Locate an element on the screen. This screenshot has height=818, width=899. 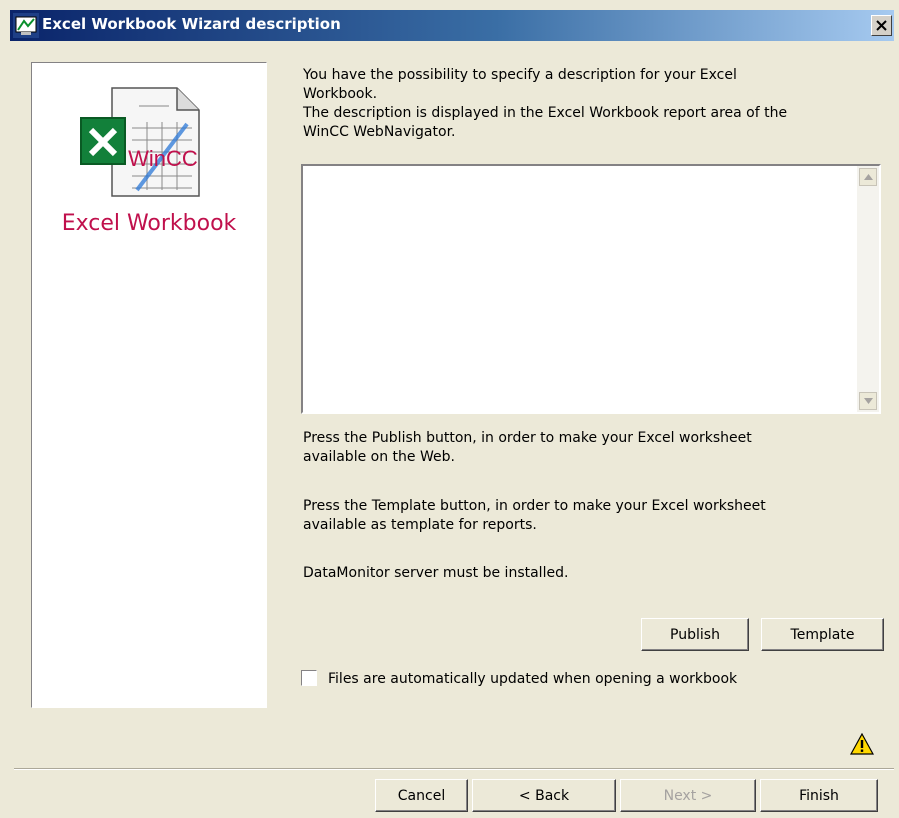
scroll-up-icon is located at coordinates (868, 177).